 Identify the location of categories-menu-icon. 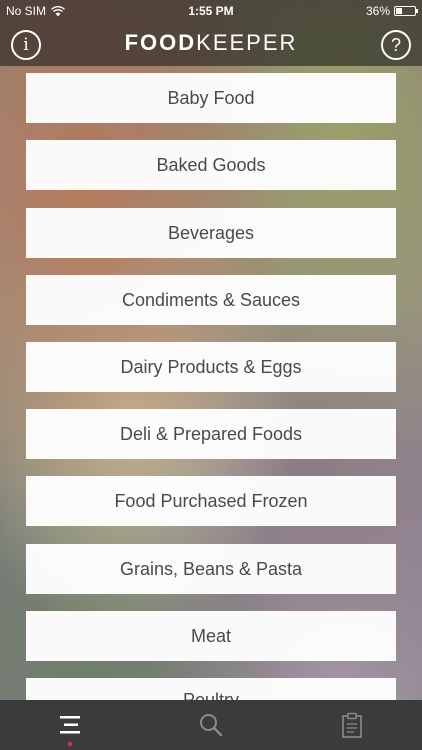
(70, 725).